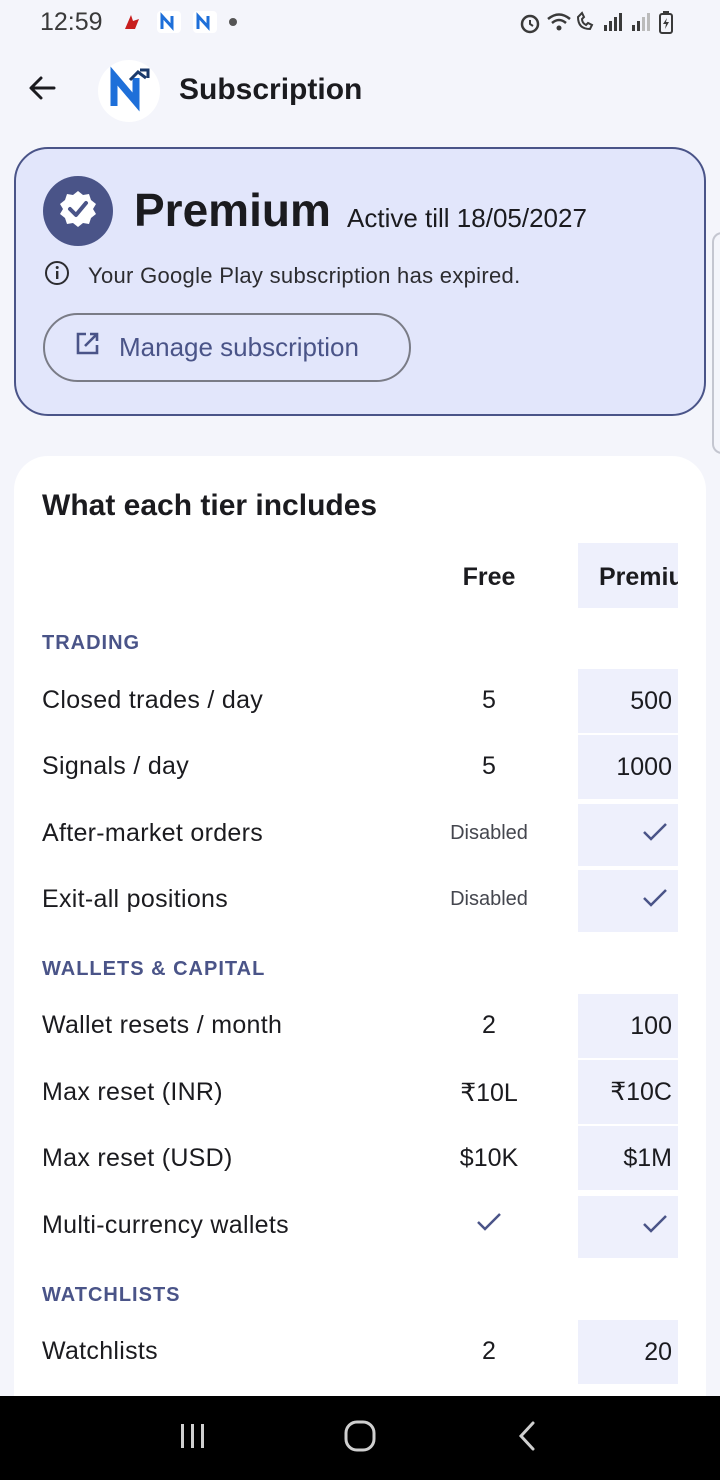  I want to click on manage-subscription-label: Manage subscription, so click(239, 347).